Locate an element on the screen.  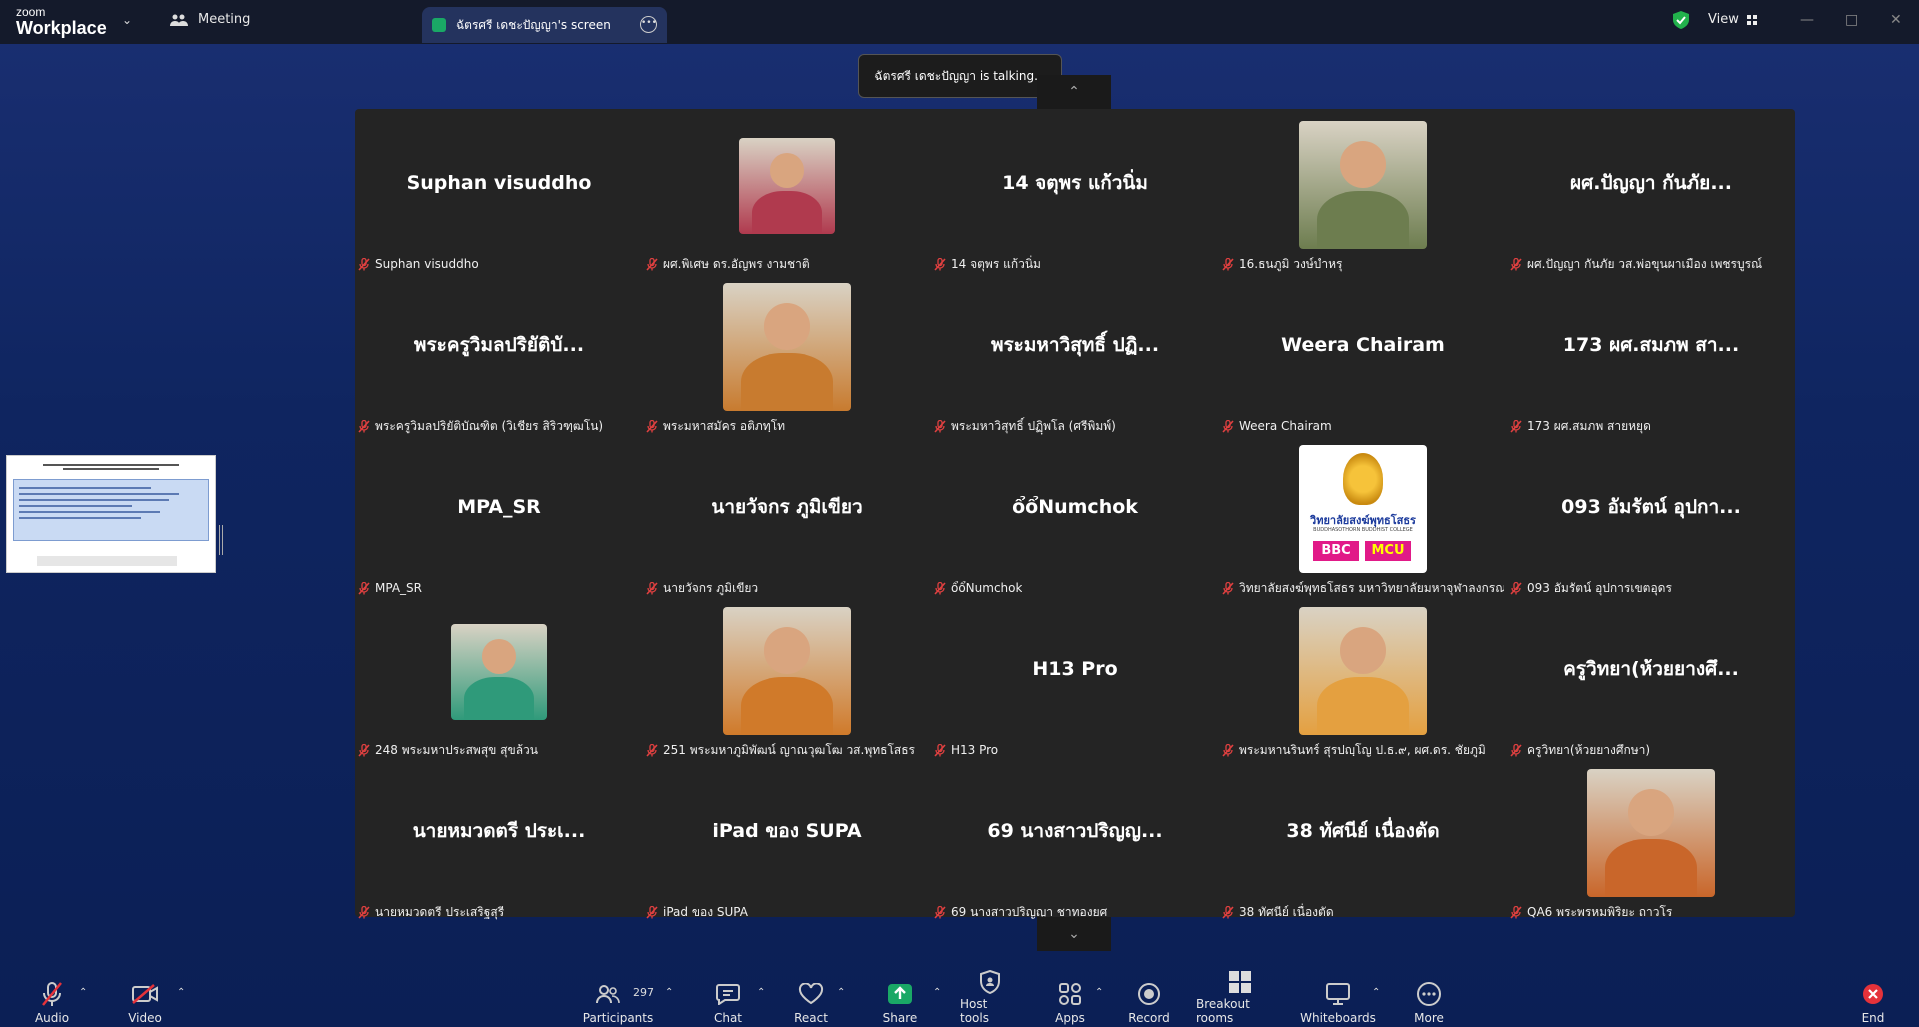
participants-label: Participants is located at coordinates (618, 1018).